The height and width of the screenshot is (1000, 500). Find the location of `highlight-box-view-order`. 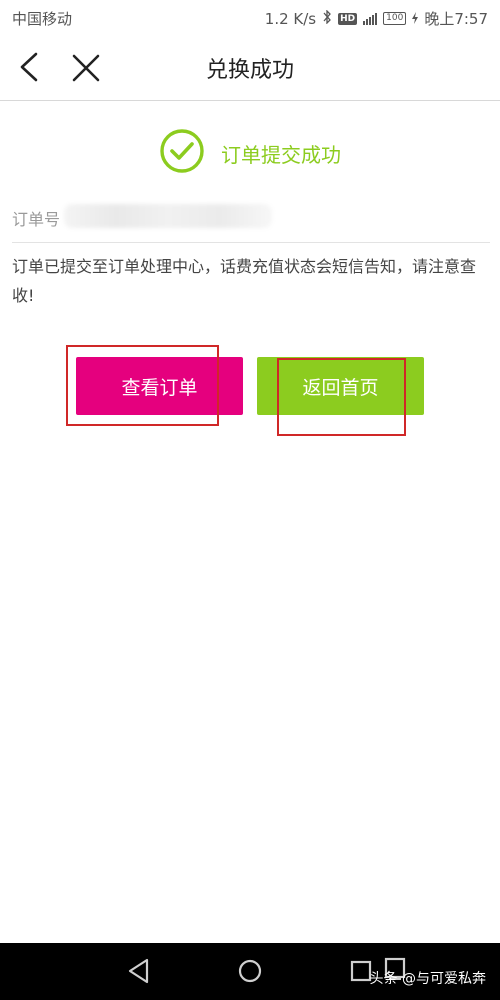

highlight-box-view-order is located at coordinates (142, 385).